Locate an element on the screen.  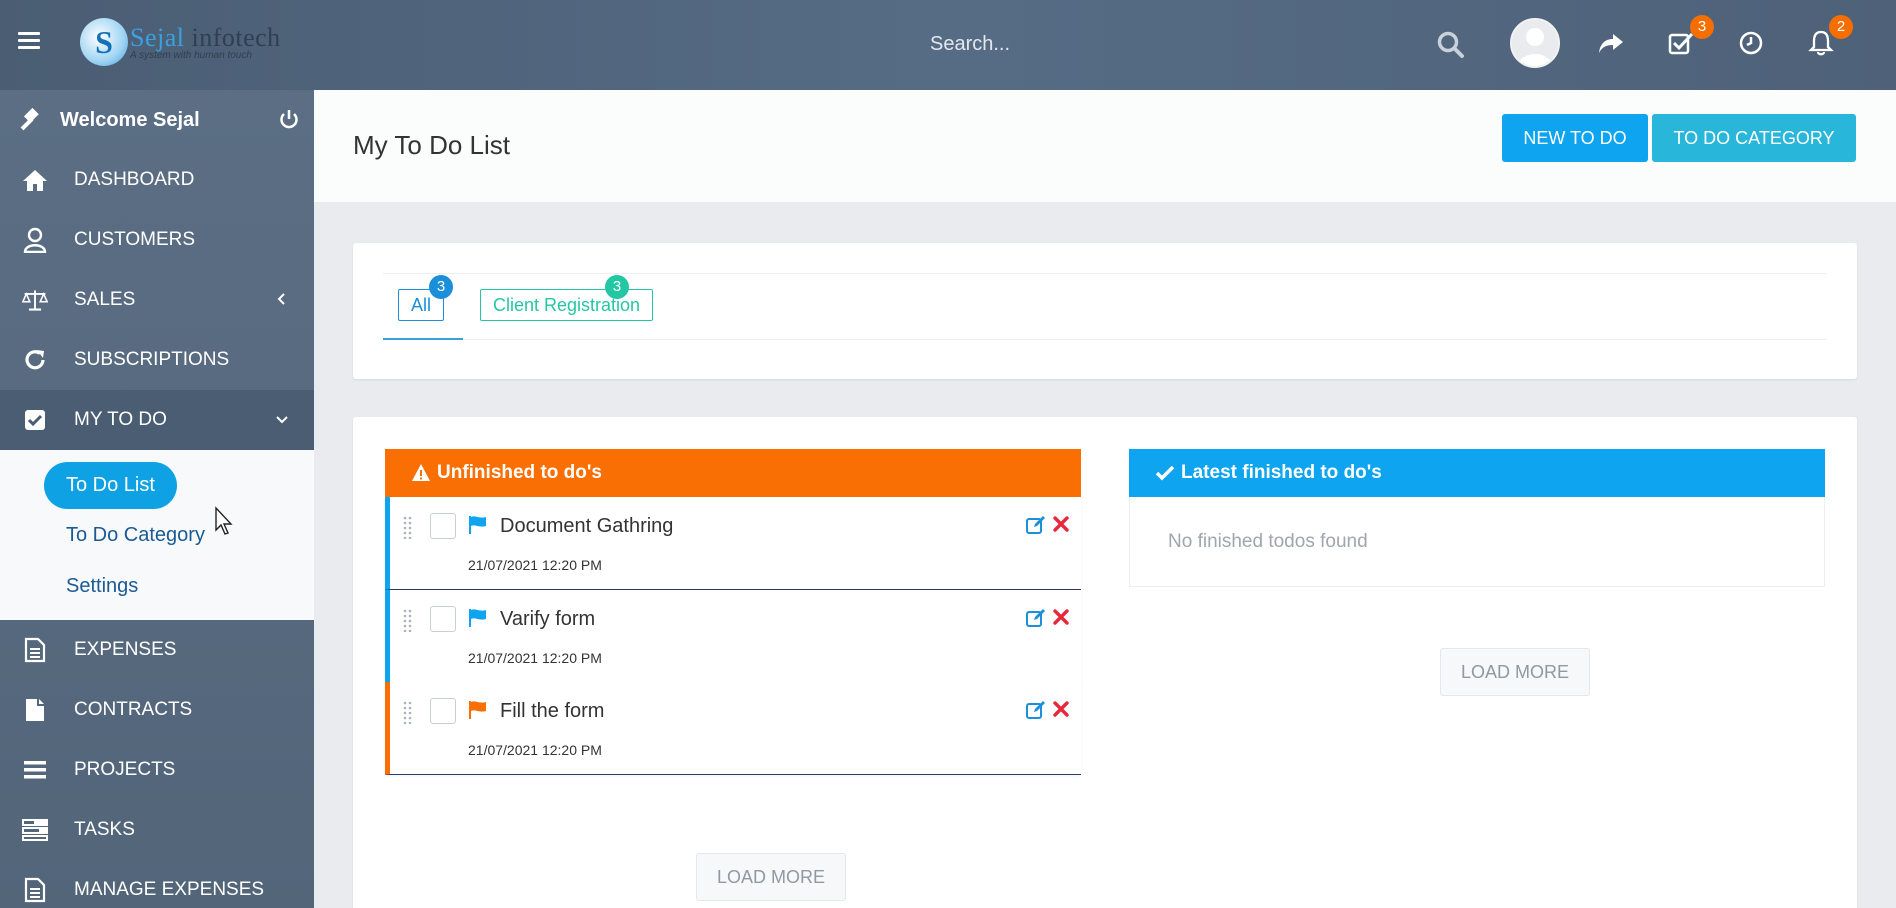
todo-name: Fill the form is located at coordinates (552, 711).